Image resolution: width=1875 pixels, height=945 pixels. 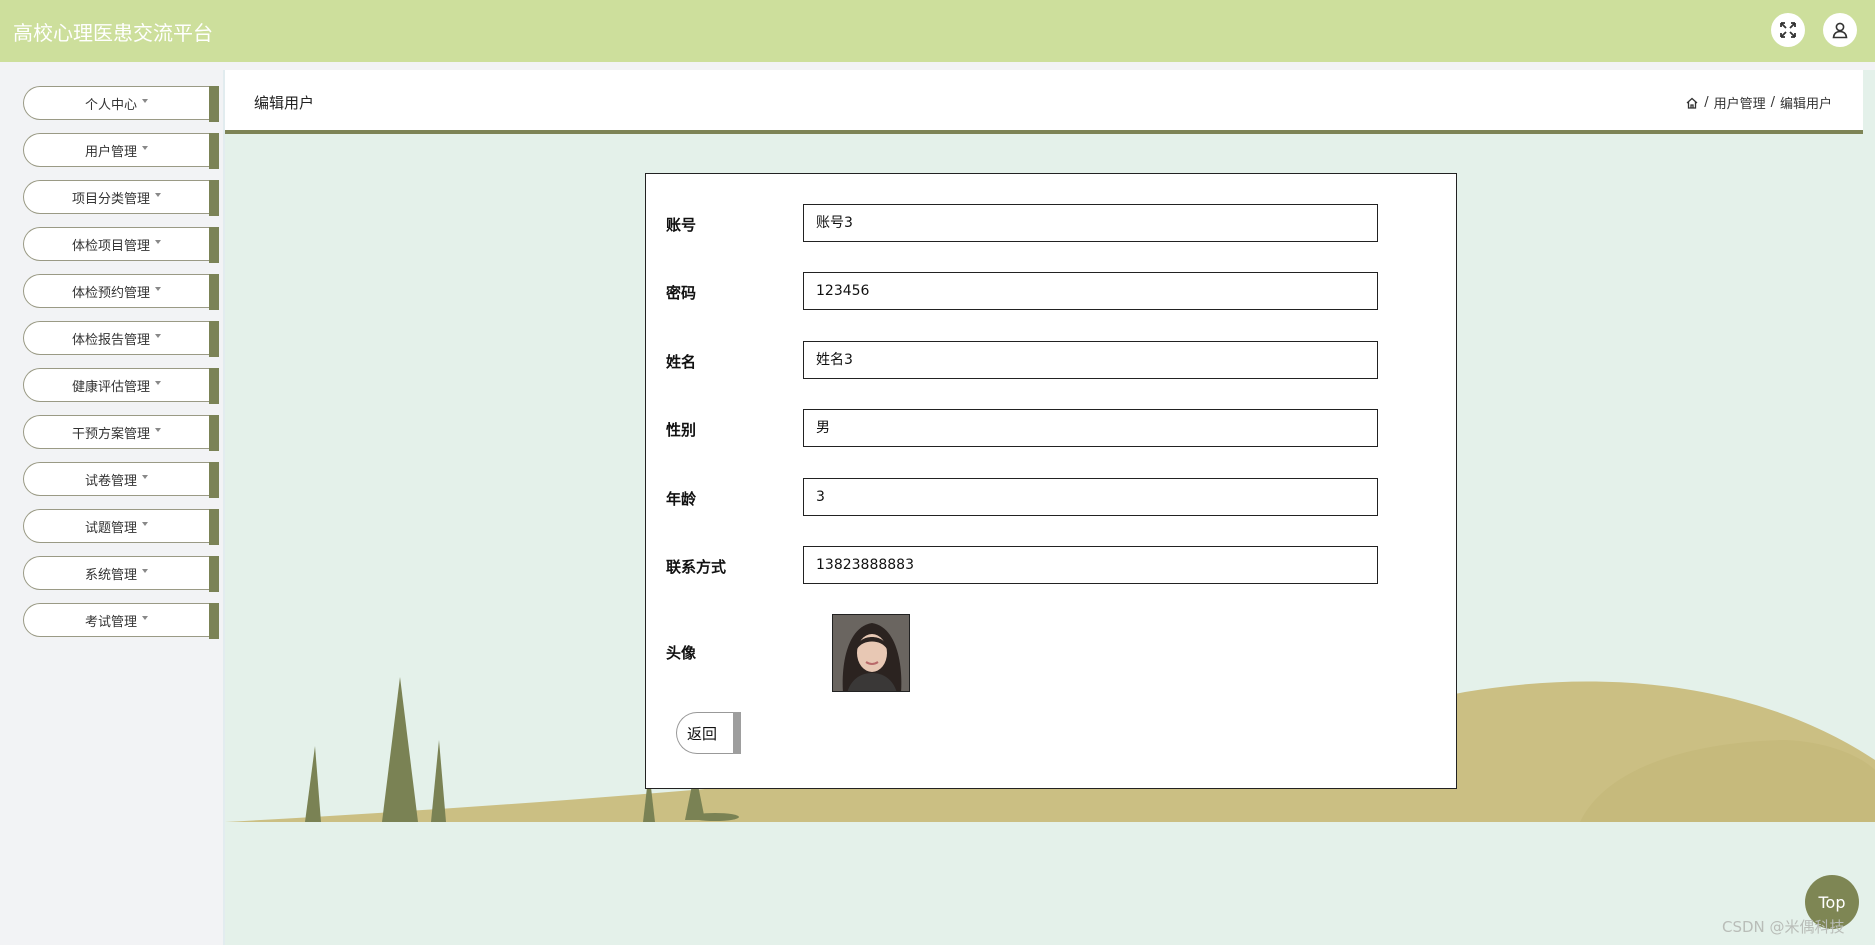 I want to click on avatar-photo, so click(x=871, y=653).